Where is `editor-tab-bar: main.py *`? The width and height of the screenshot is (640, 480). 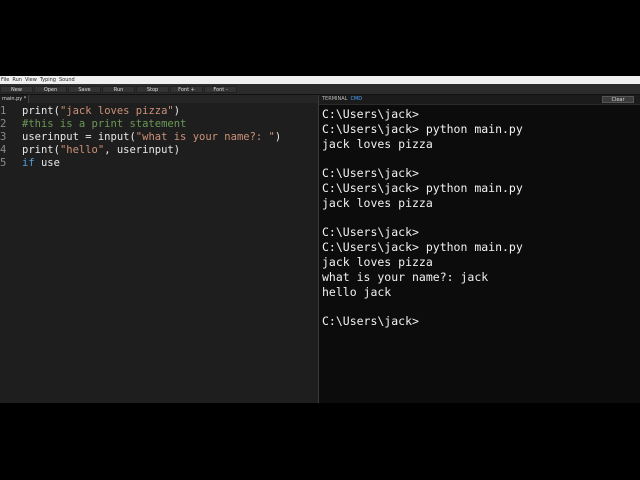
editor-tab-bar: main.py * is located at coordinates (159, 99).